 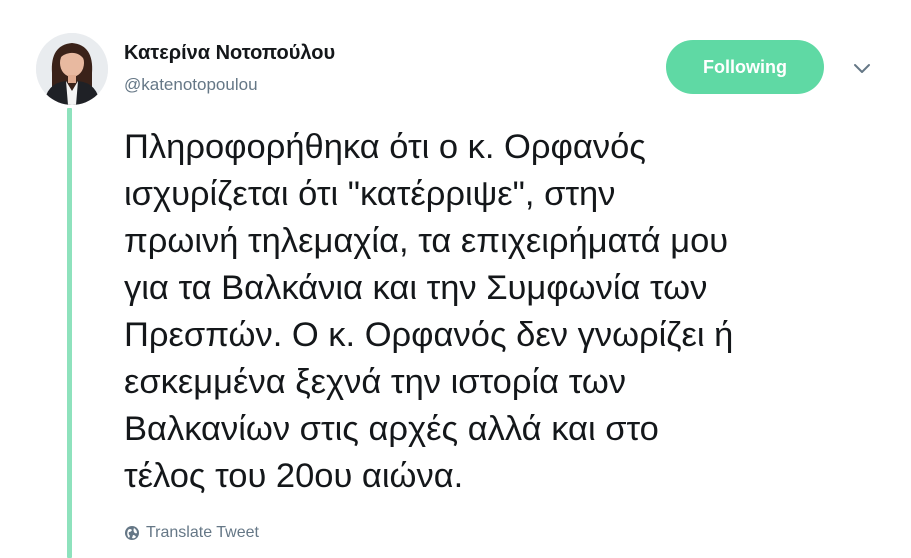 I want to click on translate-tweet-link: Translate Tweet, so click(x=191, y=533).